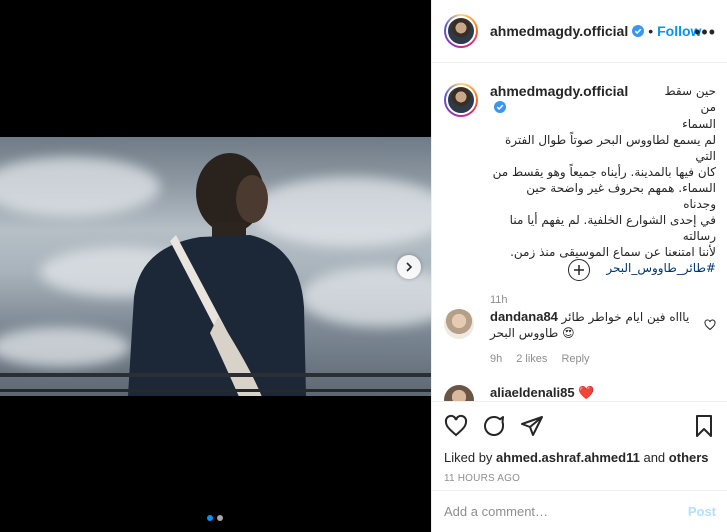 The width and height of the screenshot is (727, 532). Describe the element at coordinates (586, 392) in the screenshot. I see `comment-text: ❤️` at that location.